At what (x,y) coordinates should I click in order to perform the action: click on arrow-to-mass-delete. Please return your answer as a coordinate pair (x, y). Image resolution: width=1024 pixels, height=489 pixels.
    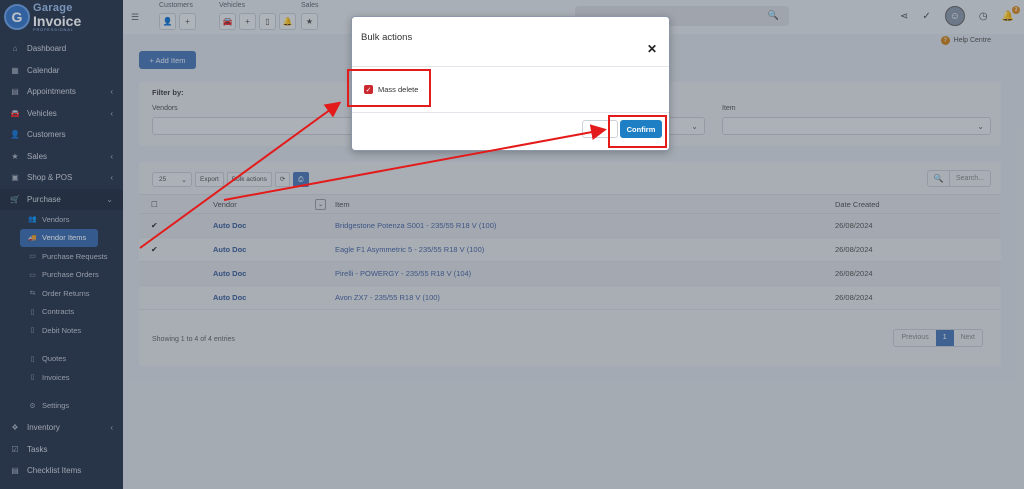
    Looking at the image, I should click on (240, 175).